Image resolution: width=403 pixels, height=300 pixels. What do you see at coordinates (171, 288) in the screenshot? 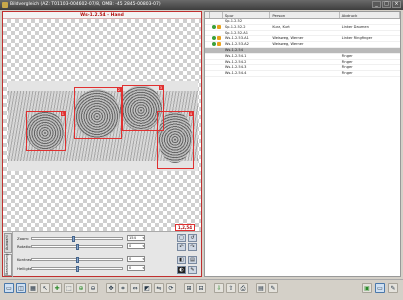
I see `sync-icon: ⟳` at bounding box center [171, 288].